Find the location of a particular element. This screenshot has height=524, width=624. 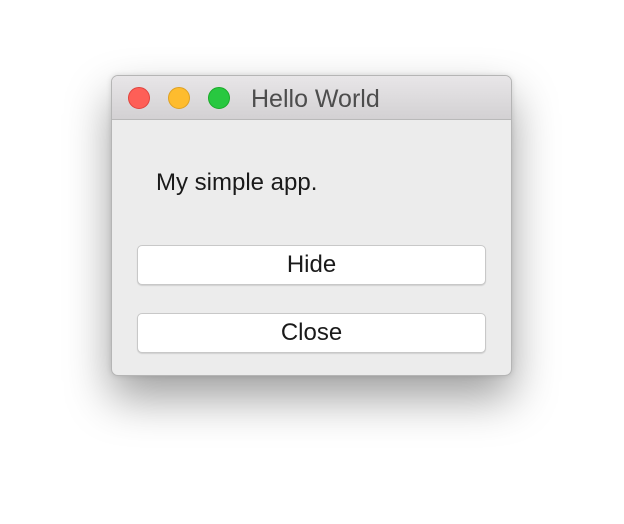

app-description-label: My simple app. is located at coordinates (237, 182).